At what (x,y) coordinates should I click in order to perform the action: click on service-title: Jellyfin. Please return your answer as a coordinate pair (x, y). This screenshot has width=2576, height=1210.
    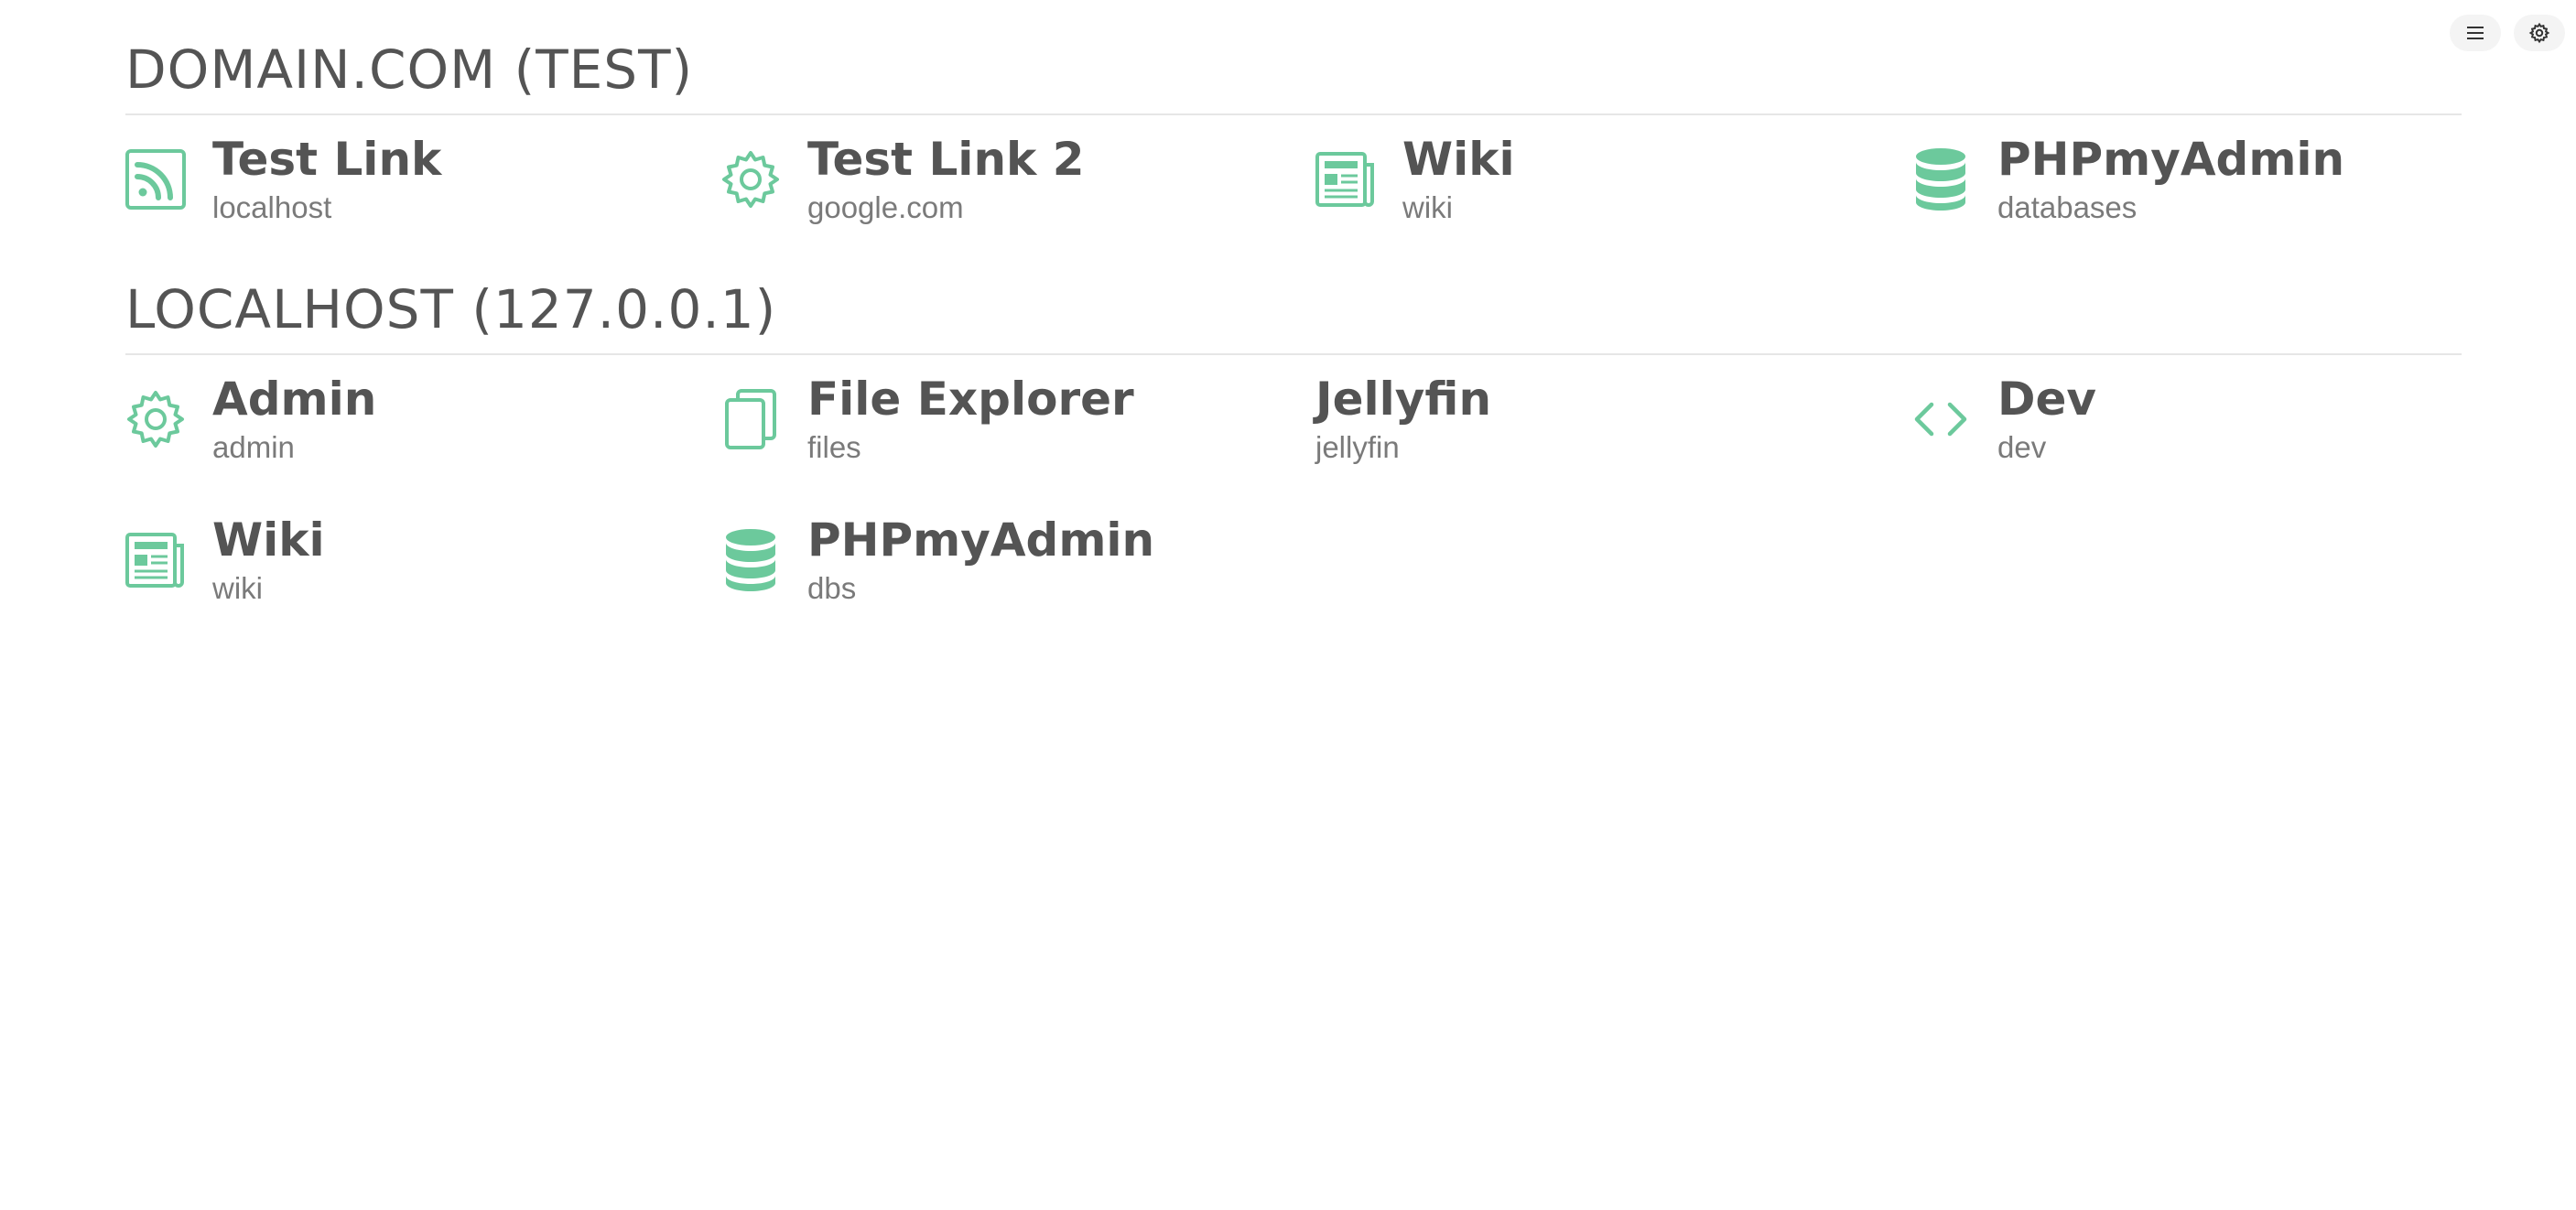
    Looking at the image, I should click on (1404, 400).